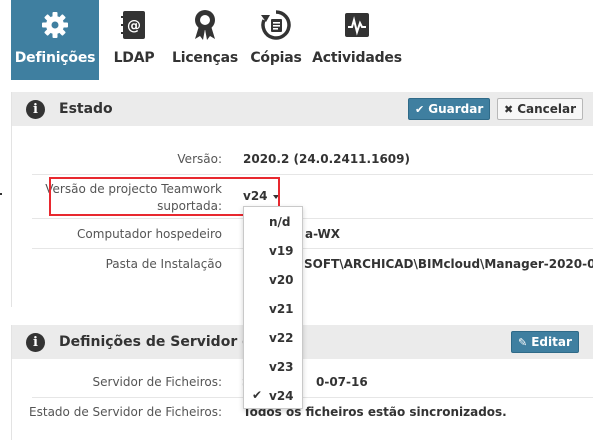  What do you see at coordinates (157, 382) in the screenshot?
I see `file-server-label: Servidor de Ficheiros:` at bounding box center [157, 382].